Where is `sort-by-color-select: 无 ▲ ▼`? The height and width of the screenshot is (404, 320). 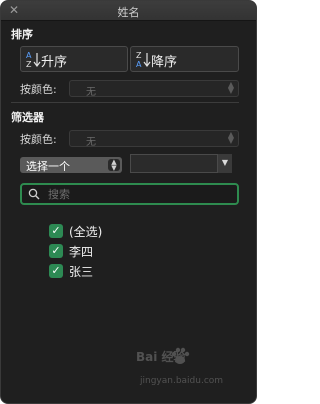
sort-by-color-select: 无 ▲ ▼ is located at coordinates (154, 89).